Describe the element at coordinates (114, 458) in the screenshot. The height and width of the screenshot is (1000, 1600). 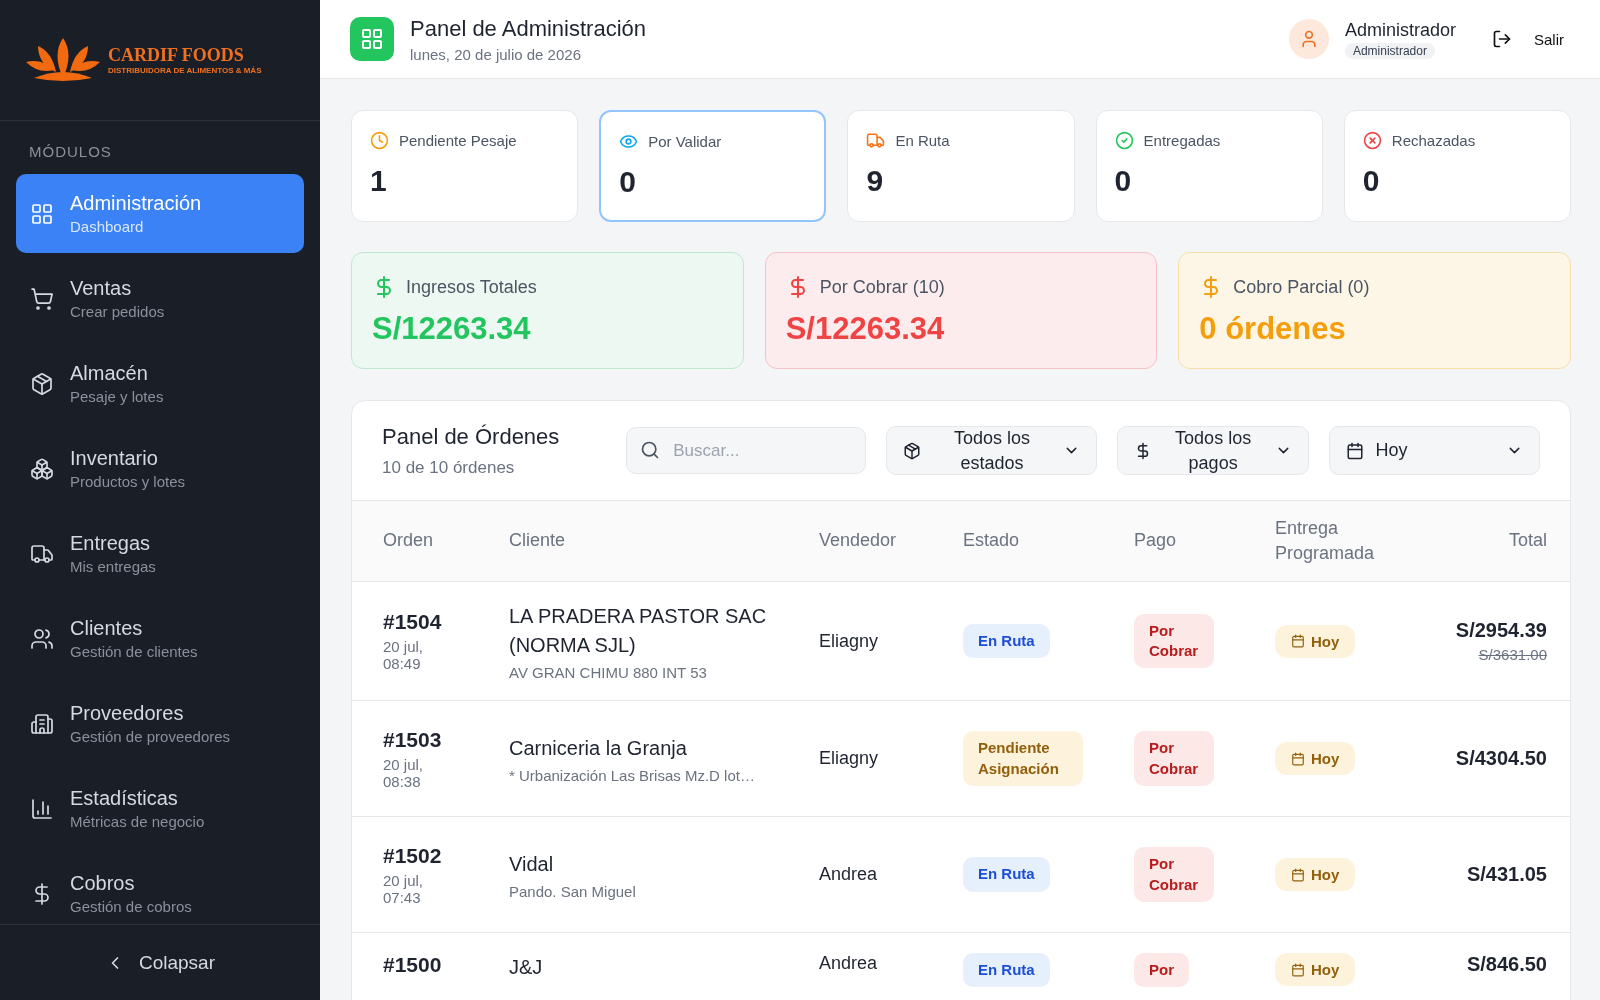
I see `sidebar-item-label: Inventario` at that location.